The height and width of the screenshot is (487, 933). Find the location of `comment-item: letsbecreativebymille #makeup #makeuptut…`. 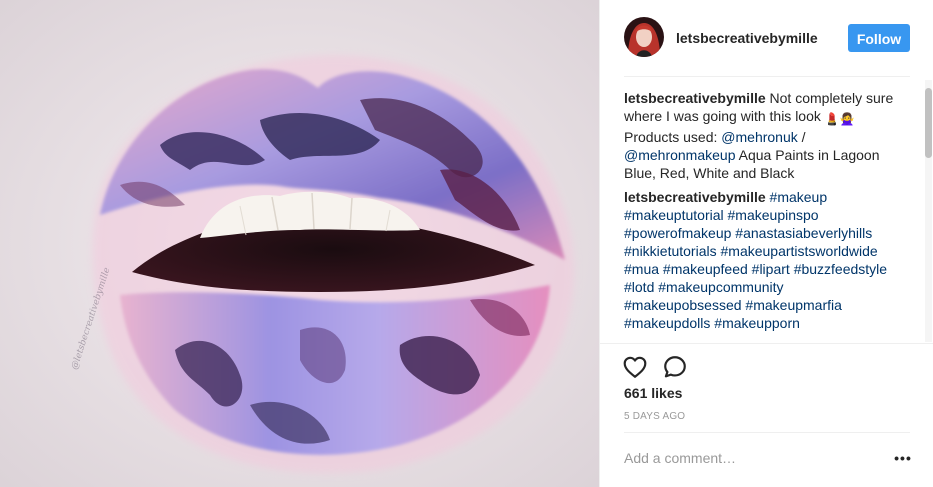

comment-item: letsbecreativebymille #makeup #makeuptut… is located at coordinates (762, 260).